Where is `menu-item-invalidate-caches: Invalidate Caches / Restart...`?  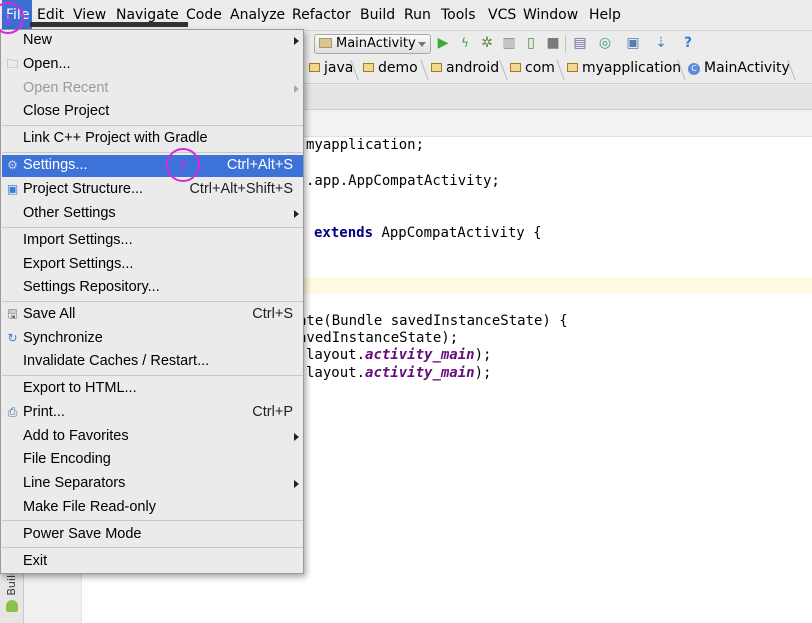 menu-item-invalidate-caches: Invalidate Caches / Restart... is located at coordinates (152, 362).